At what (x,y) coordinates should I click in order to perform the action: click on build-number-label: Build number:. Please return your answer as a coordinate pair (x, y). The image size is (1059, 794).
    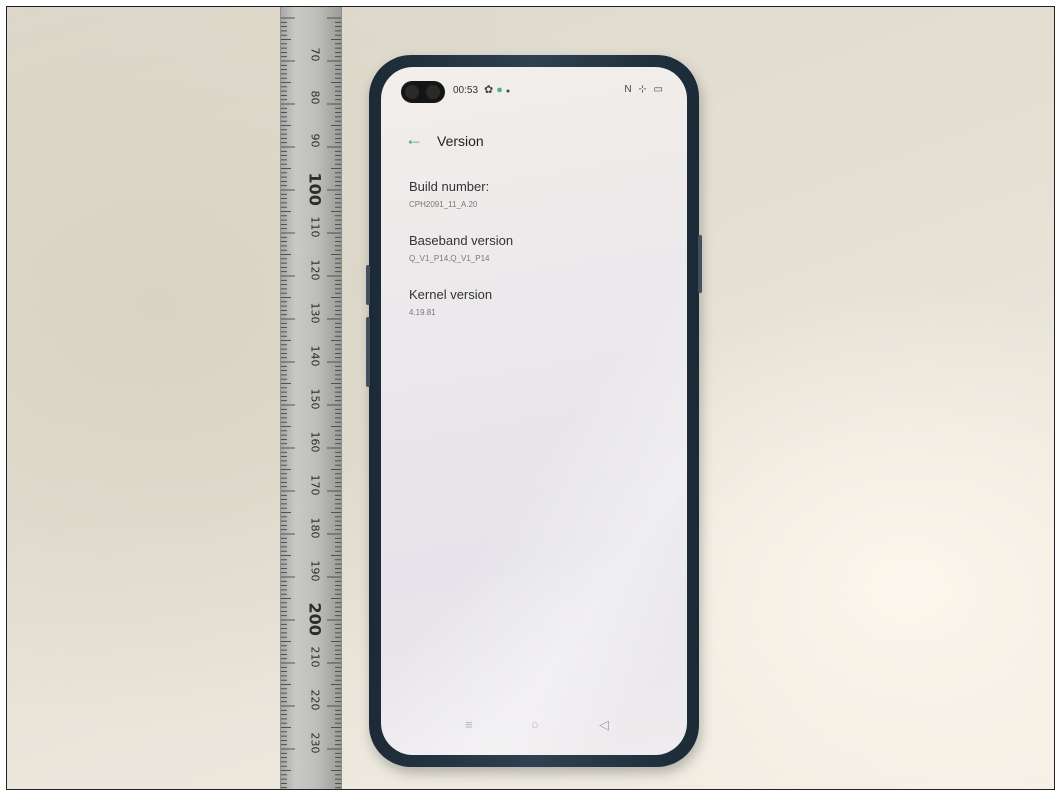
    Looking at the image, I should click on (449, 186).